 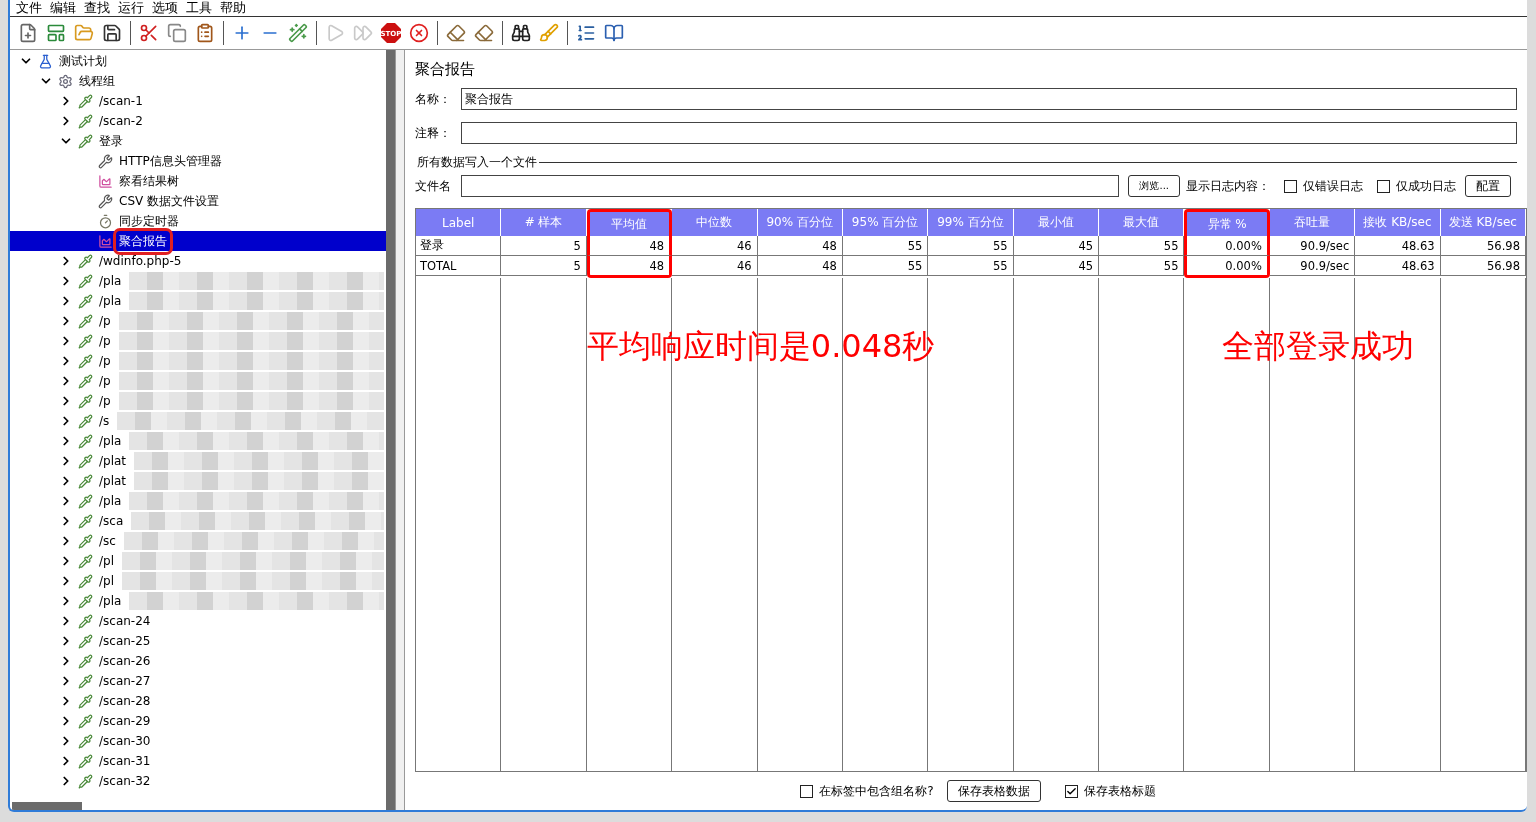 I want to click on column-header: 发送 KB/sec, so click(x=1483, y=222).